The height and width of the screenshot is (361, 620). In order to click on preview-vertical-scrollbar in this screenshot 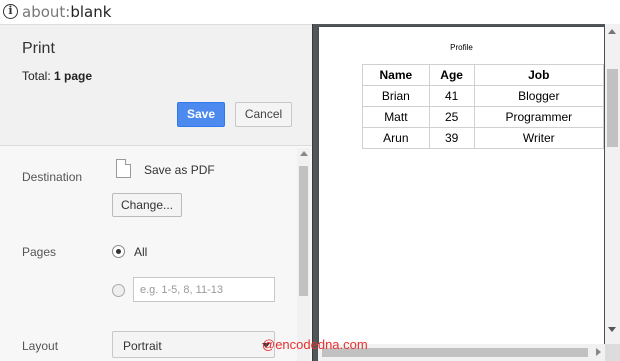, I will do `click(612, 184)`.